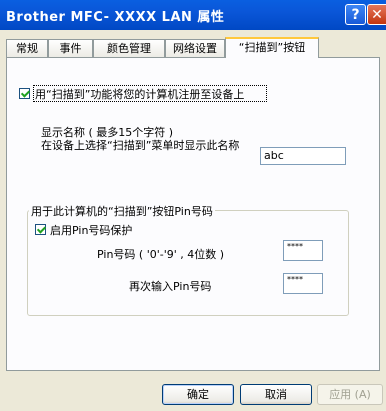 Image resolution: width=386 pixels, height=411 pixels. I want to click on tab-scan-to-button: “扫描到”按钮, so click(272, 47).